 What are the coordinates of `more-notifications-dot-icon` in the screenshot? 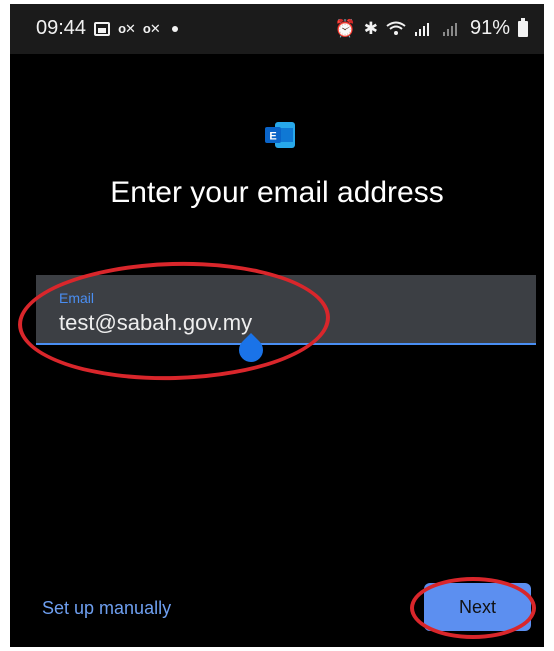 It's located at (174, 28).